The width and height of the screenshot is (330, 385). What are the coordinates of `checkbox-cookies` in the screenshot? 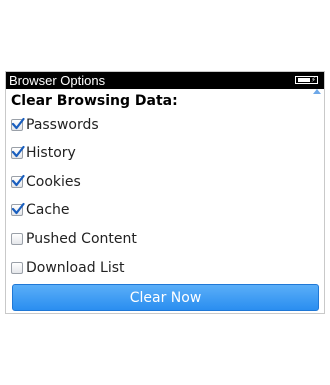 It's located at (18, 181).